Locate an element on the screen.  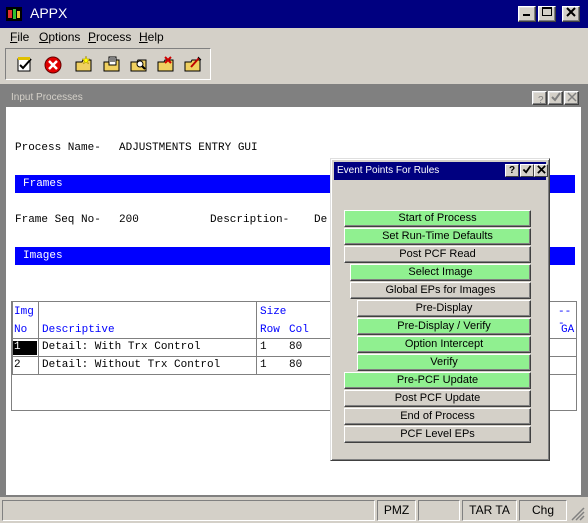
dialog-help-button: ? is located at coordinates (512, 170).